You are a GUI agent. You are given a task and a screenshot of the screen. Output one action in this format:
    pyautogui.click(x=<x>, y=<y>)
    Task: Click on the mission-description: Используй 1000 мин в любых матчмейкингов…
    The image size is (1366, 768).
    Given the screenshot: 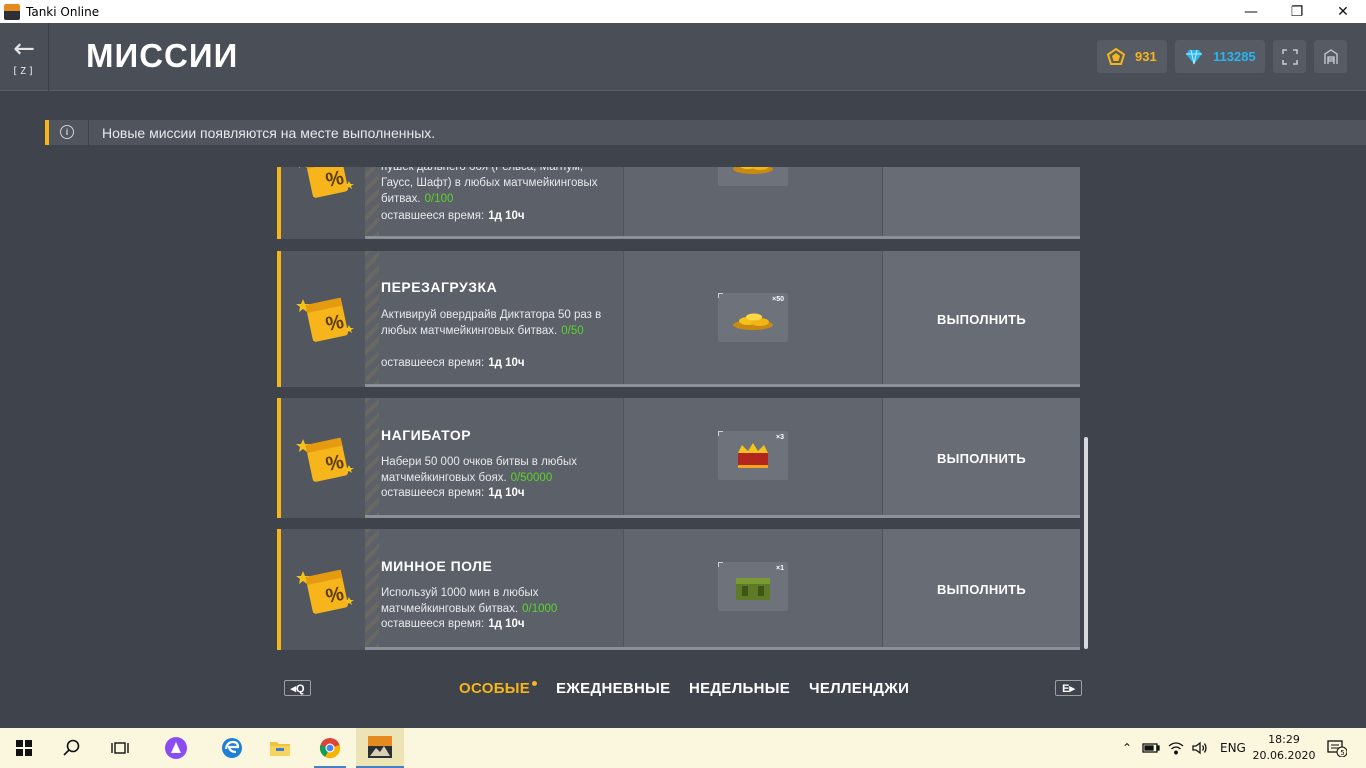 What is the action you would take?
    pyautogui.click(x=496, y=601)
    